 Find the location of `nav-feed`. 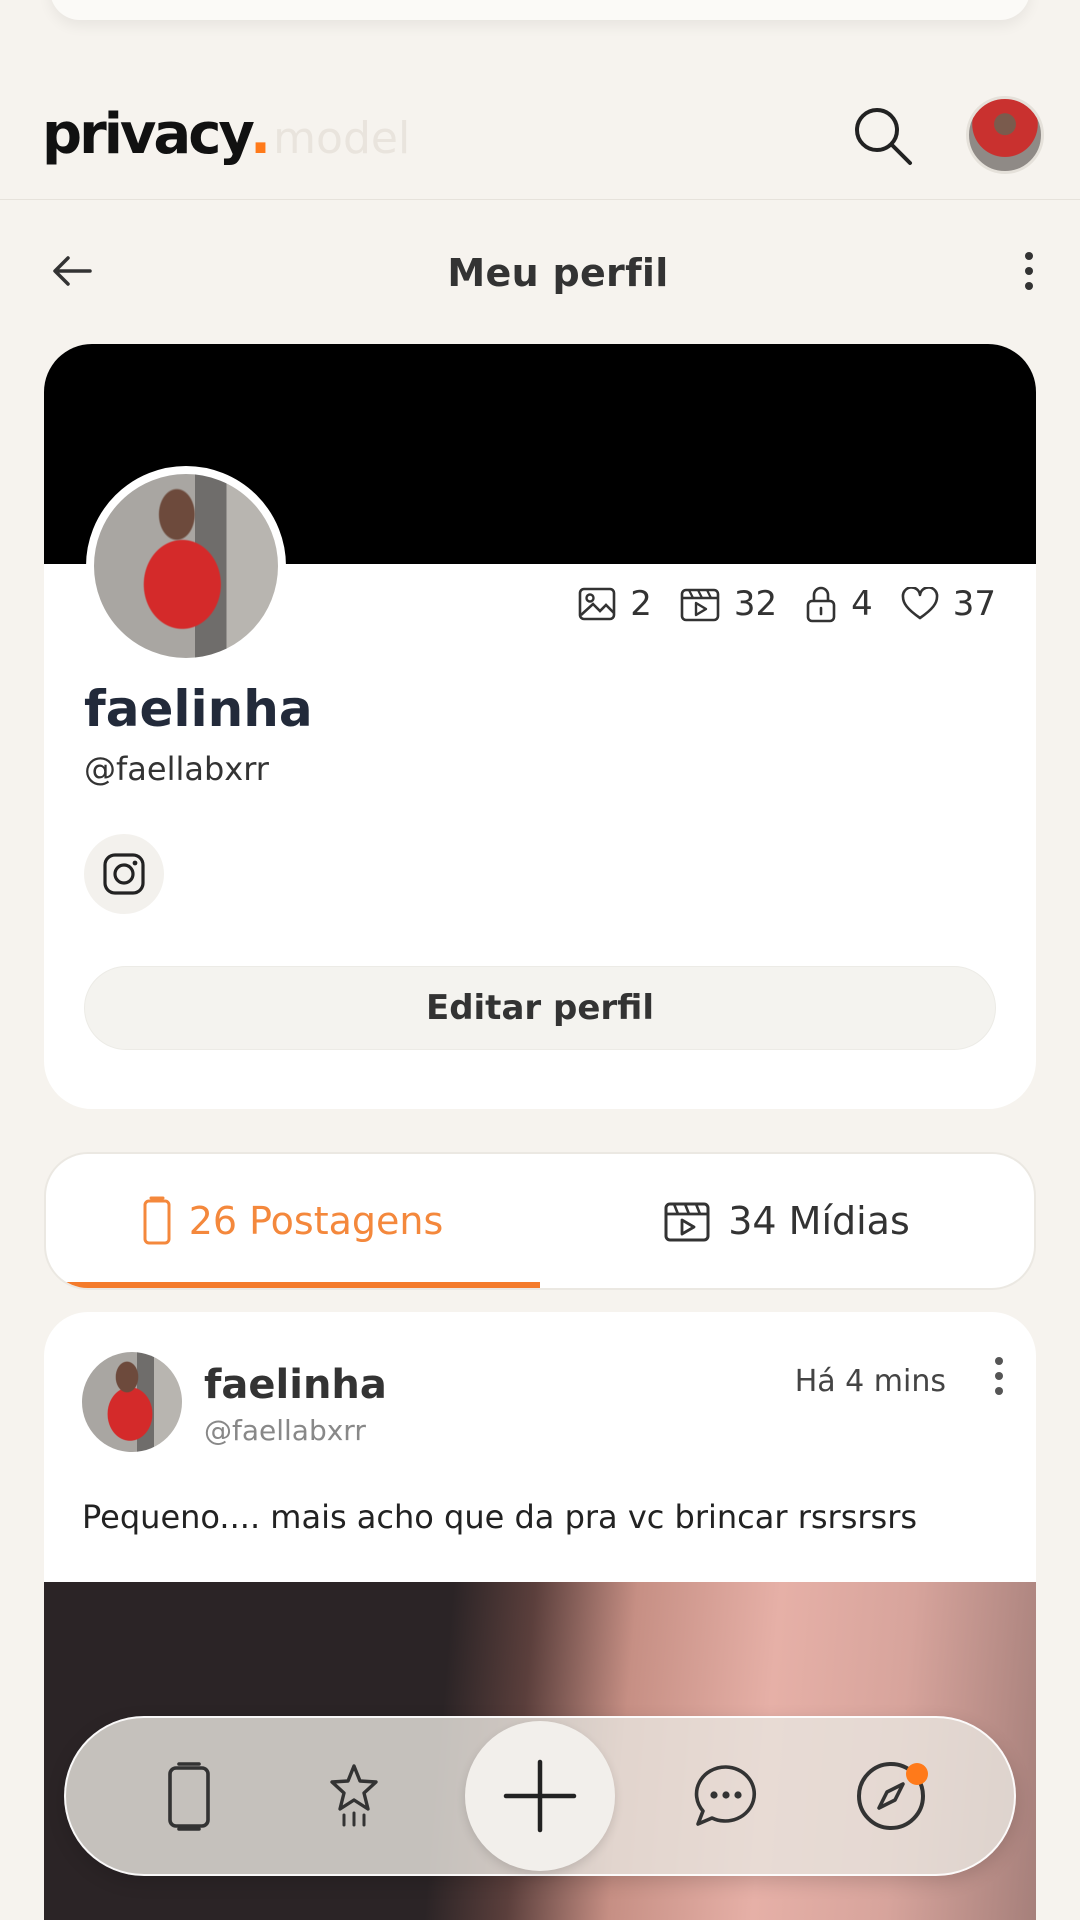

nav-feed is located at coordinates (189, 1796).